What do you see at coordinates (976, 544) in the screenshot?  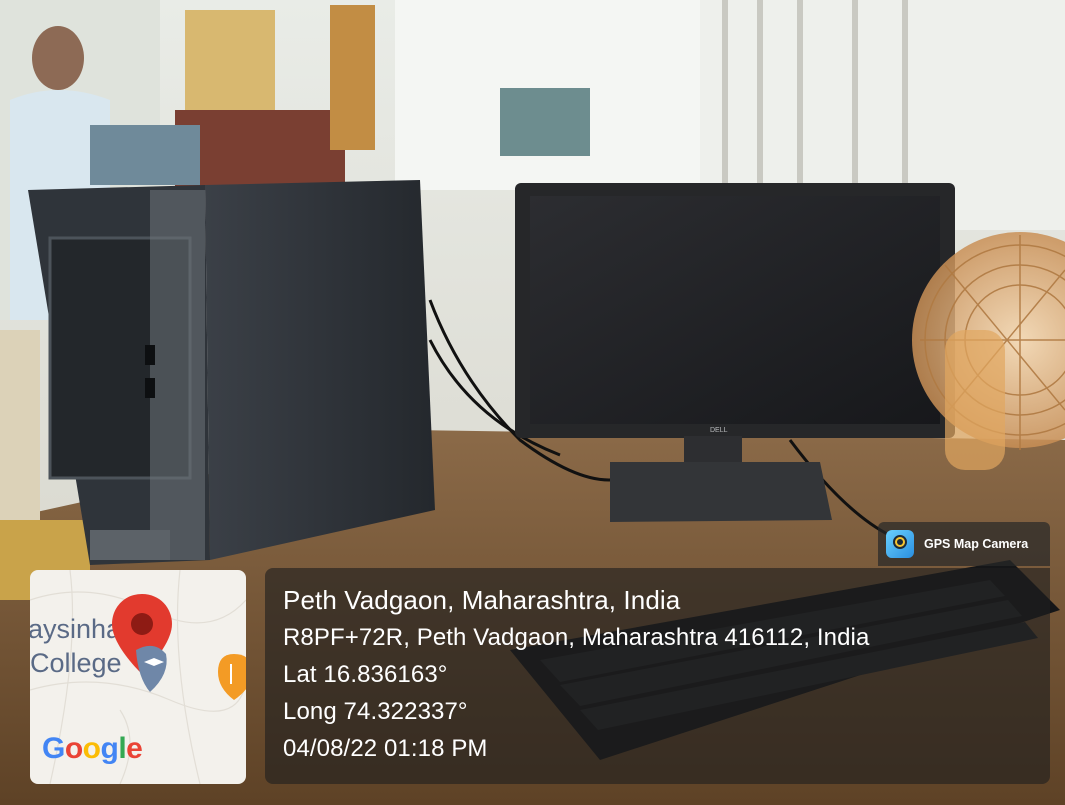 I see `gps-map-camera-label: GPS Map Camera` at bounding box center [976, 544].